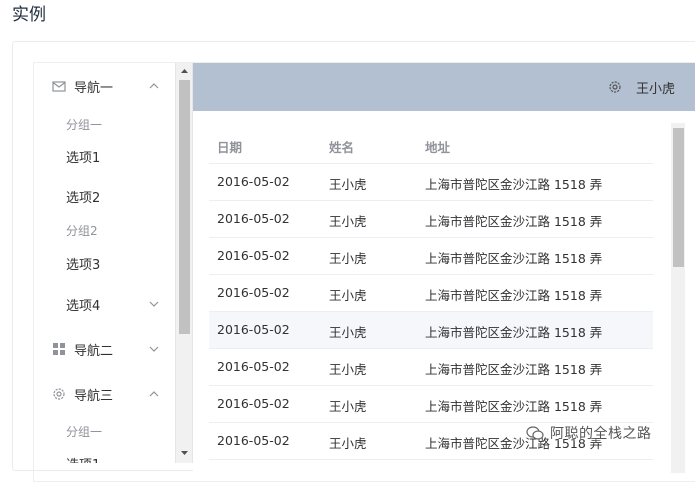 The width and height of the screenshot is (695, 482). What do you see at coordinates (94, 88) in the screenshot?
I see `submenu-nav1-label: 导航一` at bounding box center [94, 88].